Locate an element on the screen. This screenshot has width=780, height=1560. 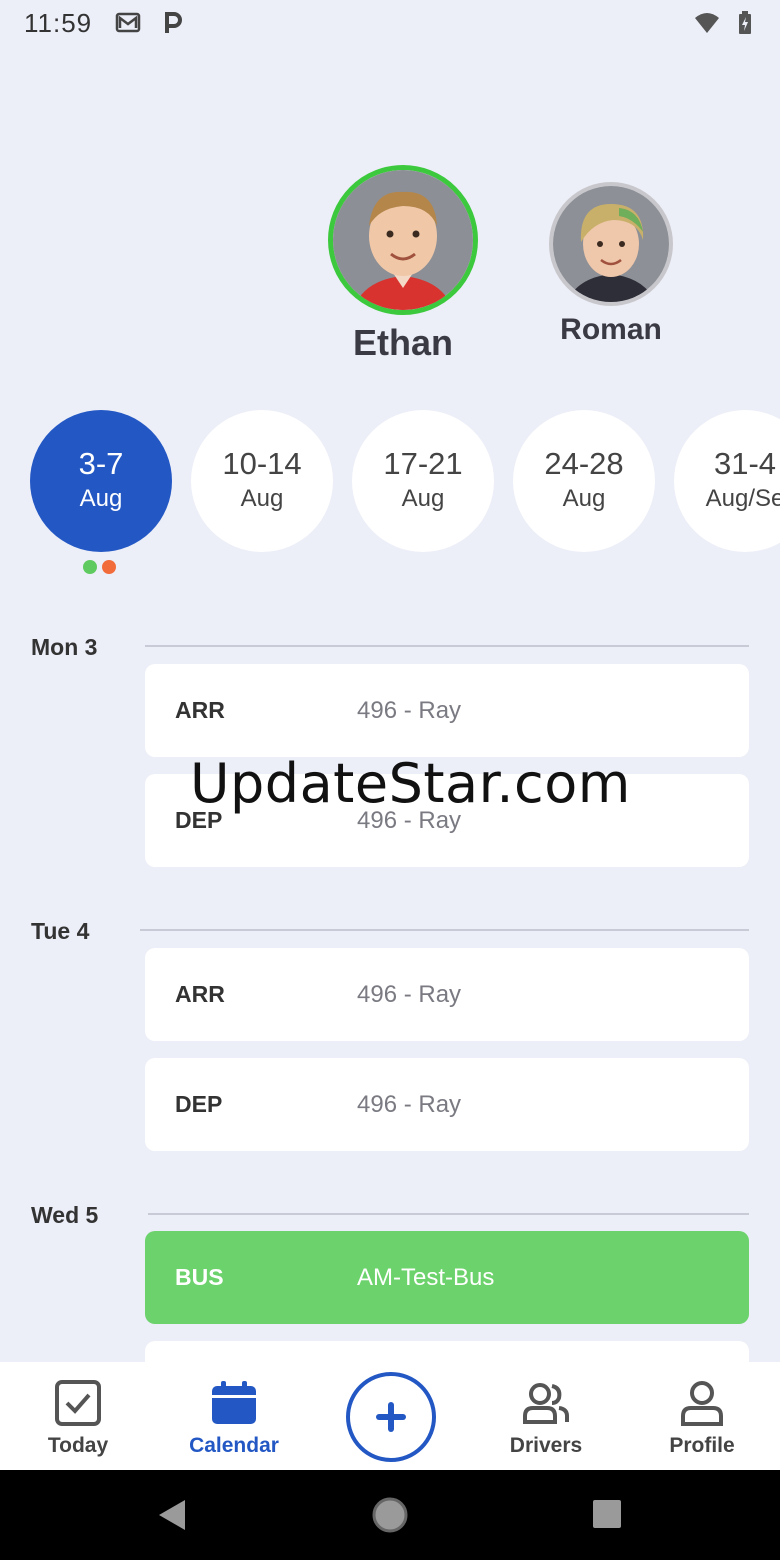
system-nav-bar is located at coordinates (390, 1515).